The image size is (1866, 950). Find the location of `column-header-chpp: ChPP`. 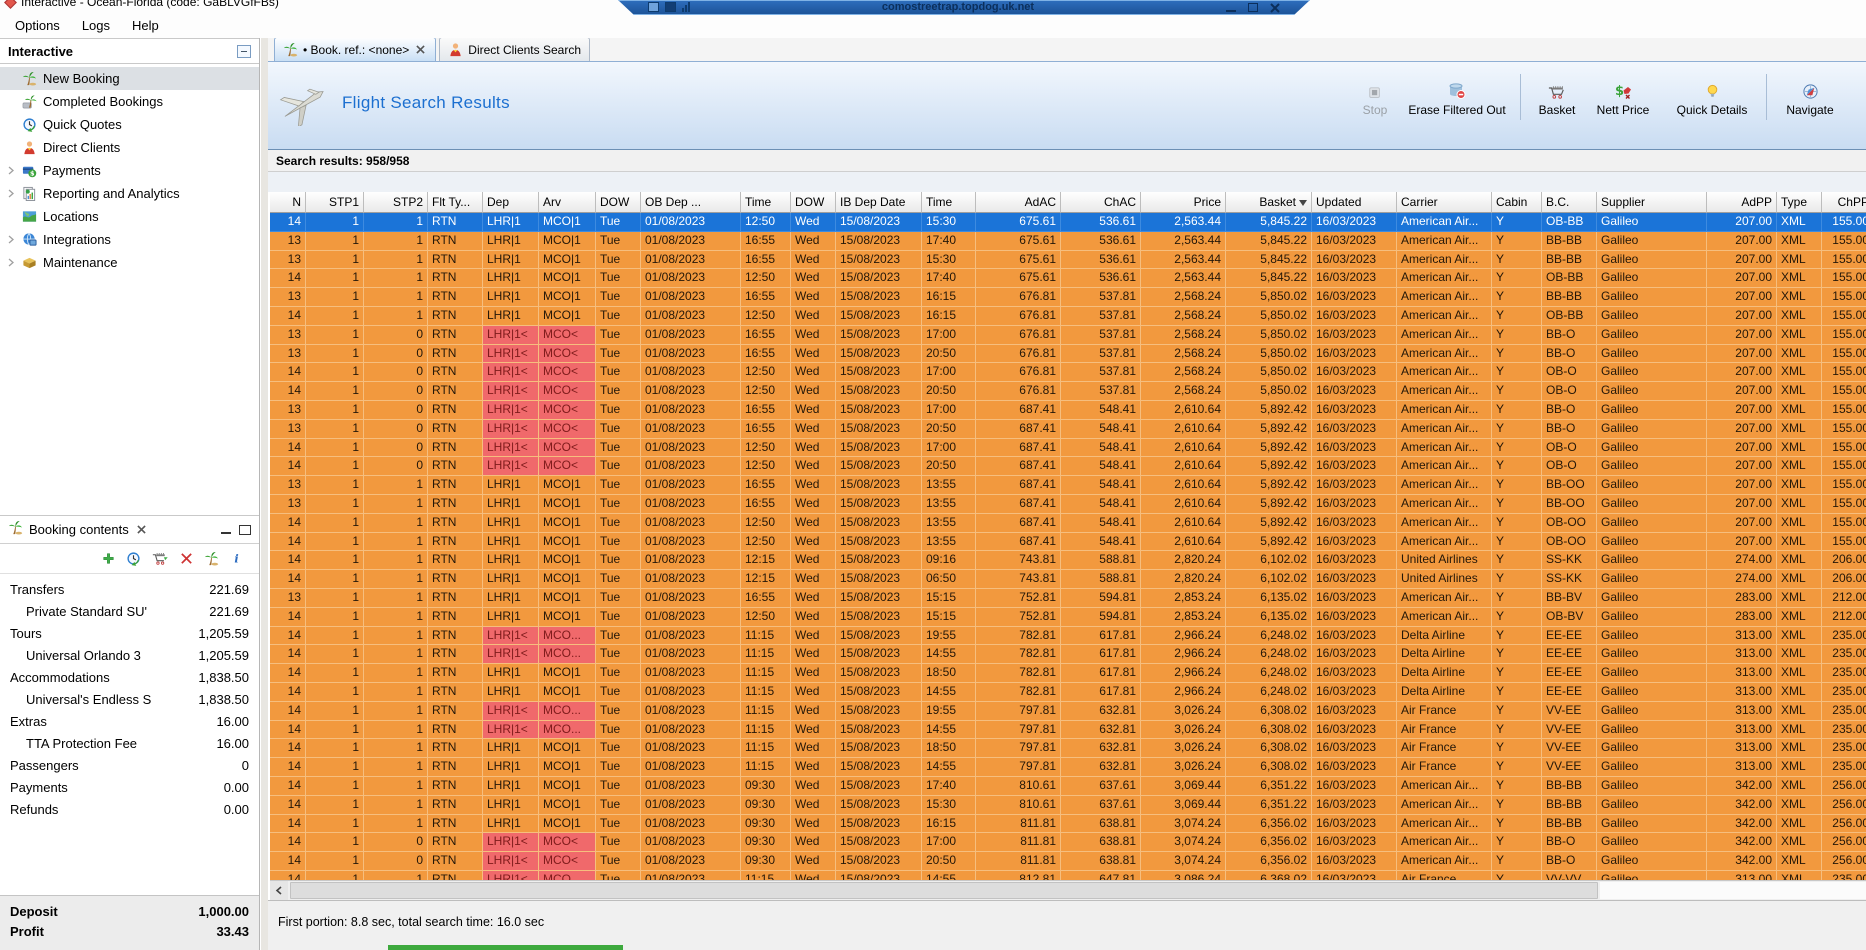

column-header-chpp: ChPP is located at coordinates (1844, 202).